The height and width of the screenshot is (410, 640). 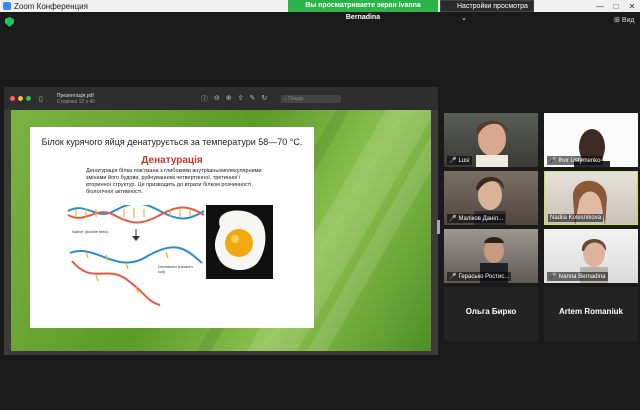 I want to click on native-dna-label: Native (double helix), so click(x=90, y=231).